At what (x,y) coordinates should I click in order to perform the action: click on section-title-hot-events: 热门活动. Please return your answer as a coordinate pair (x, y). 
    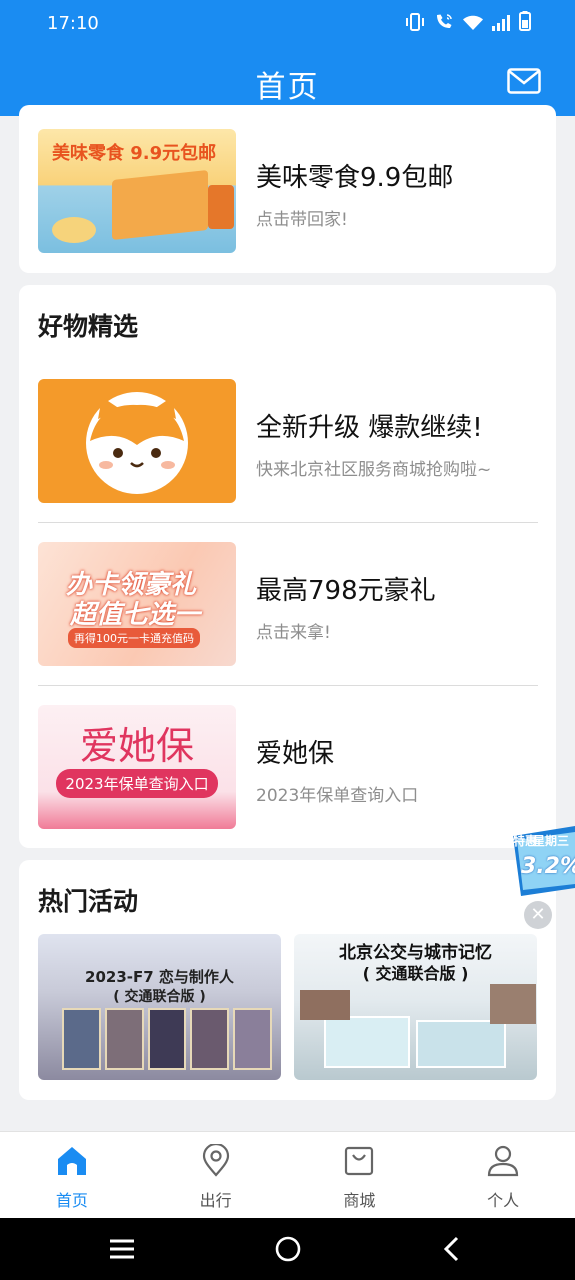
    Looking at the image, I should click on (88, 901).